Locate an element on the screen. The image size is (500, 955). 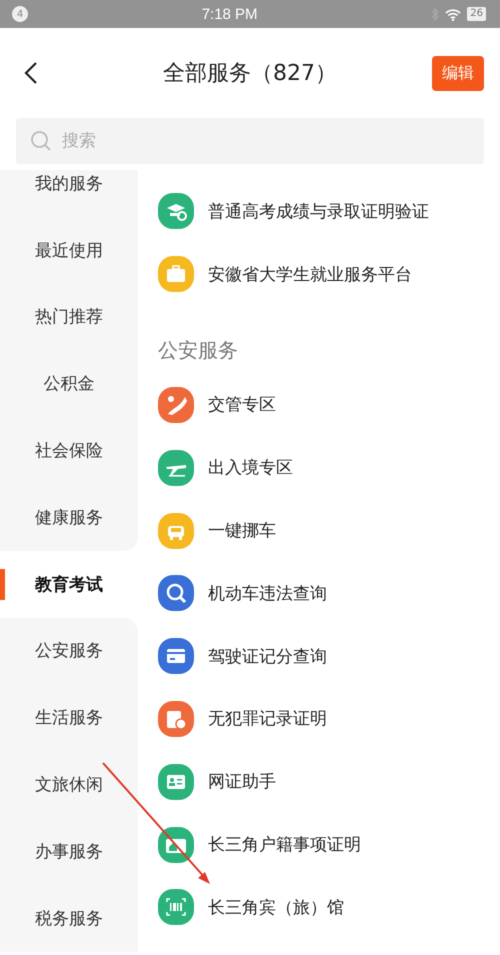
card-icon is located at coordinates (176, 656).